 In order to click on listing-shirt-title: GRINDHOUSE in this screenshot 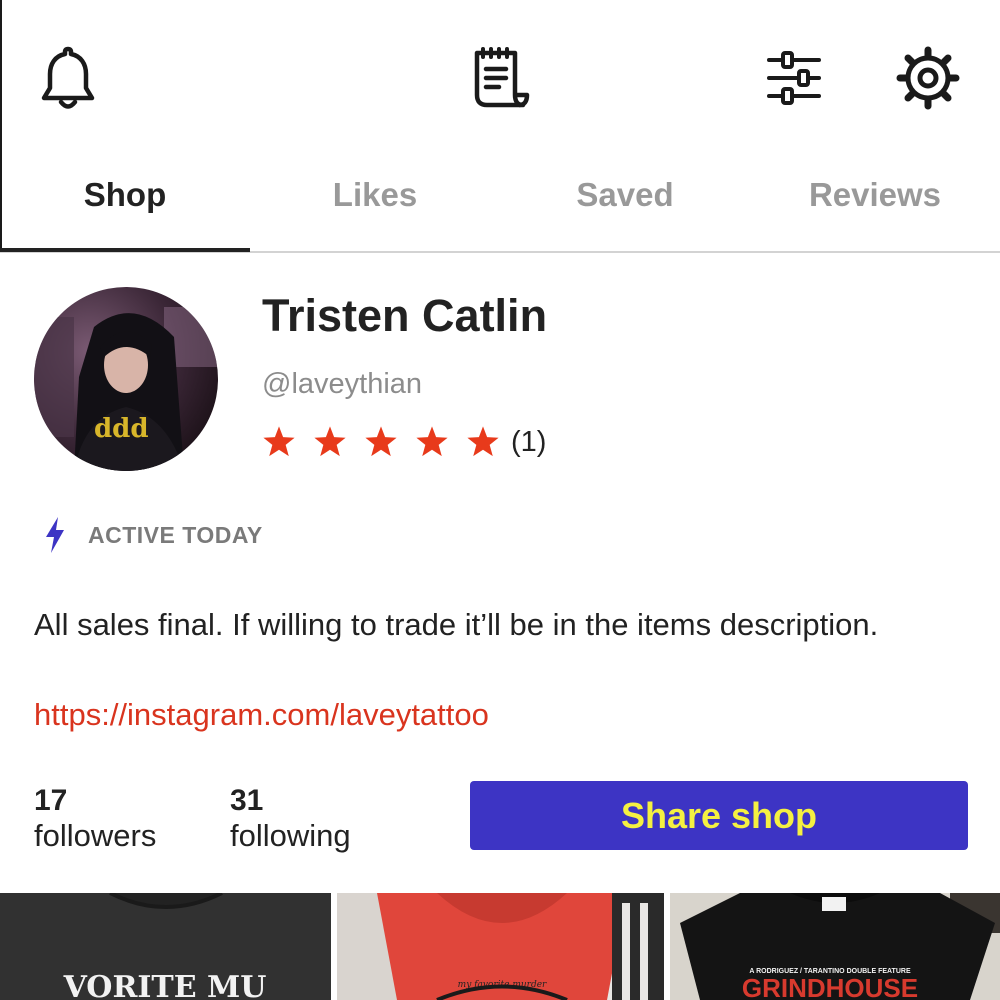, I will do `click(830, 986)`.